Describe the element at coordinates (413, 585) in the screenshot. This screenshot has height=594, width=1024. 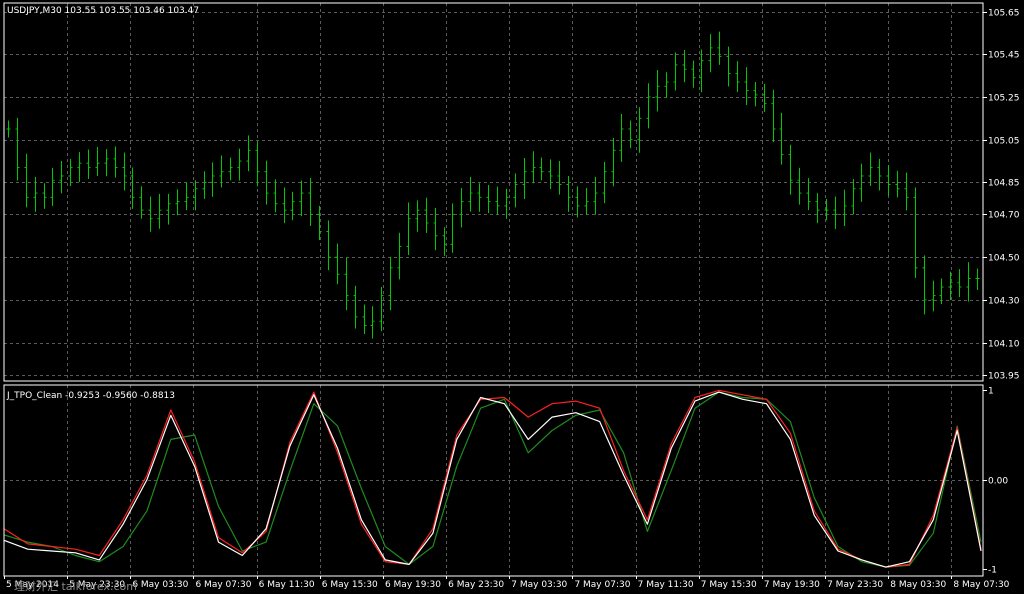
I see `time-tick-label: 6 May 19:30` at that location.